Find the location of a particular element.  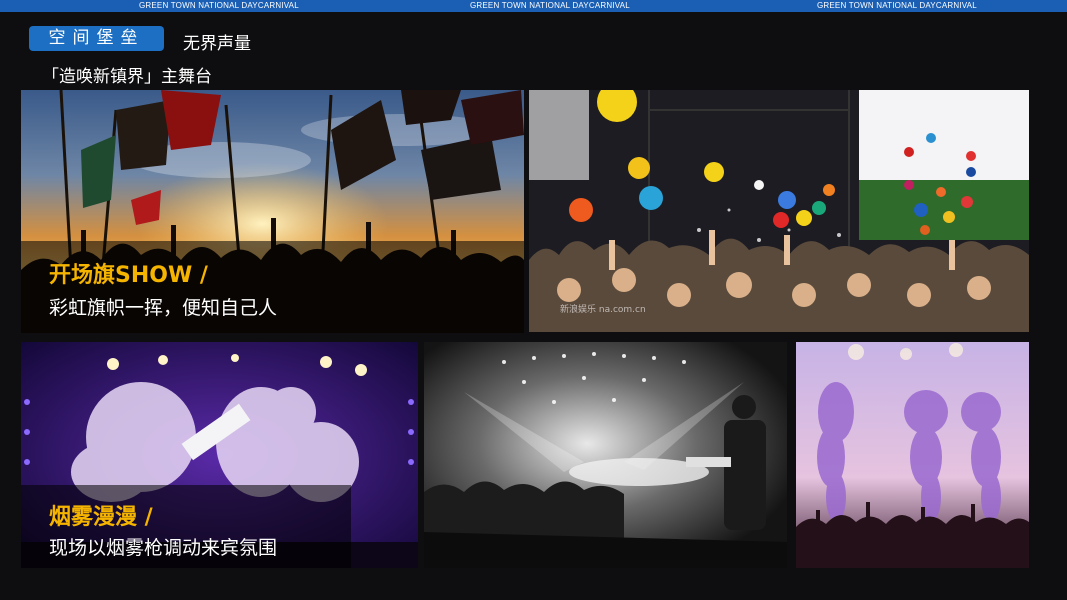

stage-title: 「造唤新镇界」主舞台 is located at coordinates (127, 77).